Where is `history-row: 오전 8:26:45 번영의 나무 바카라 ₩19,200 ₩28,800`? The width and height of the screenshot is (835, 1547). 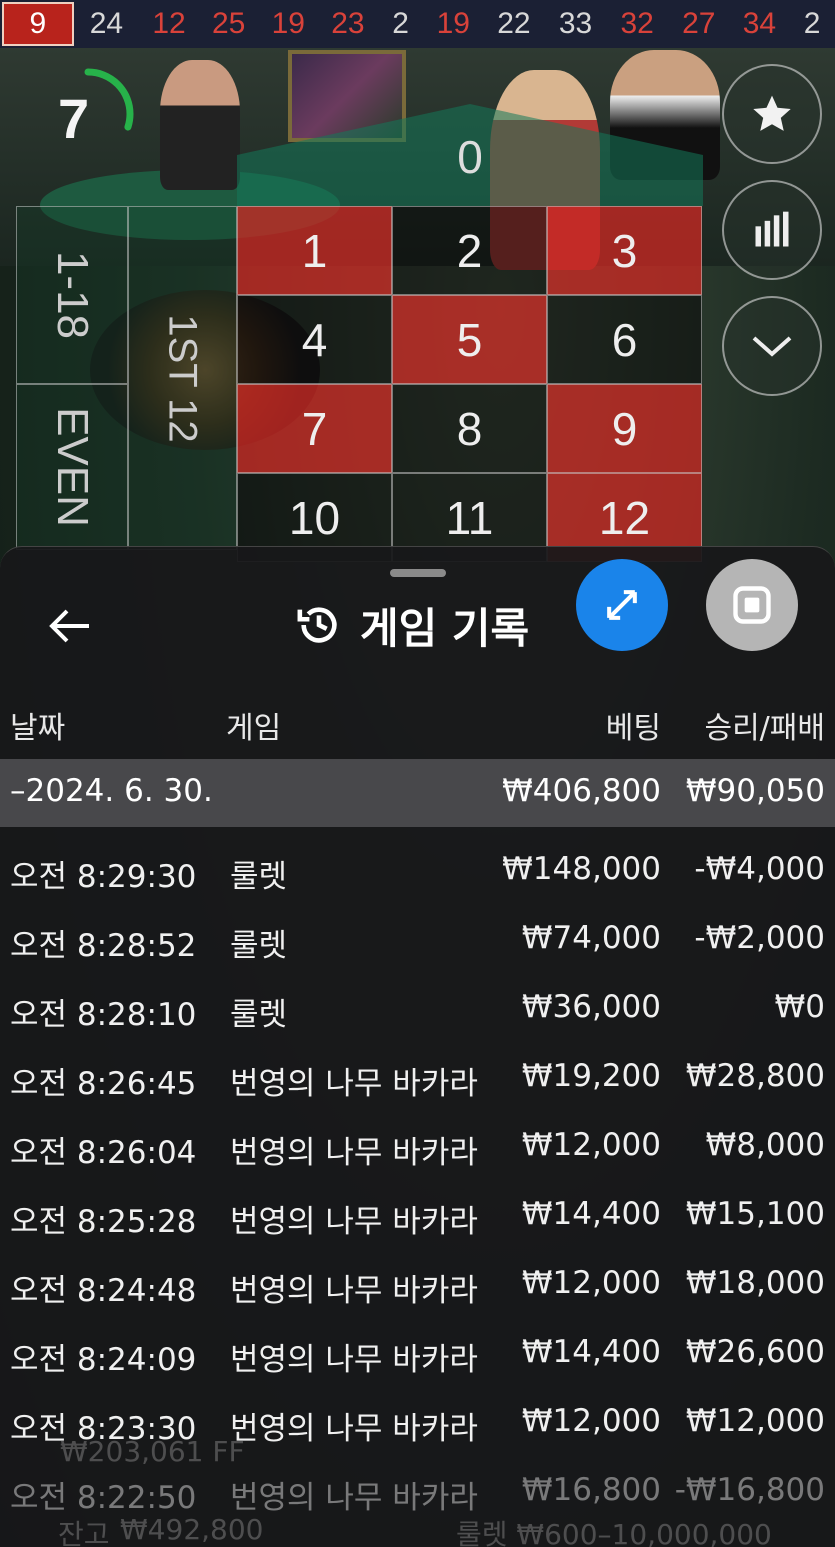
history-row: 오전 8:26:45 번영의 나무 바카라 ₩19,200 ₩28,800 is located at coordinates (417, 1078).